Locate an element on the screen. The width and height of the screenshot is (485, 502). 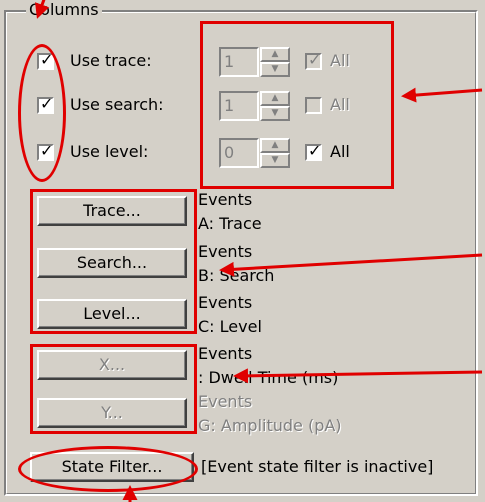
arrow-to-columns-title is located at coordinates (42, 9).